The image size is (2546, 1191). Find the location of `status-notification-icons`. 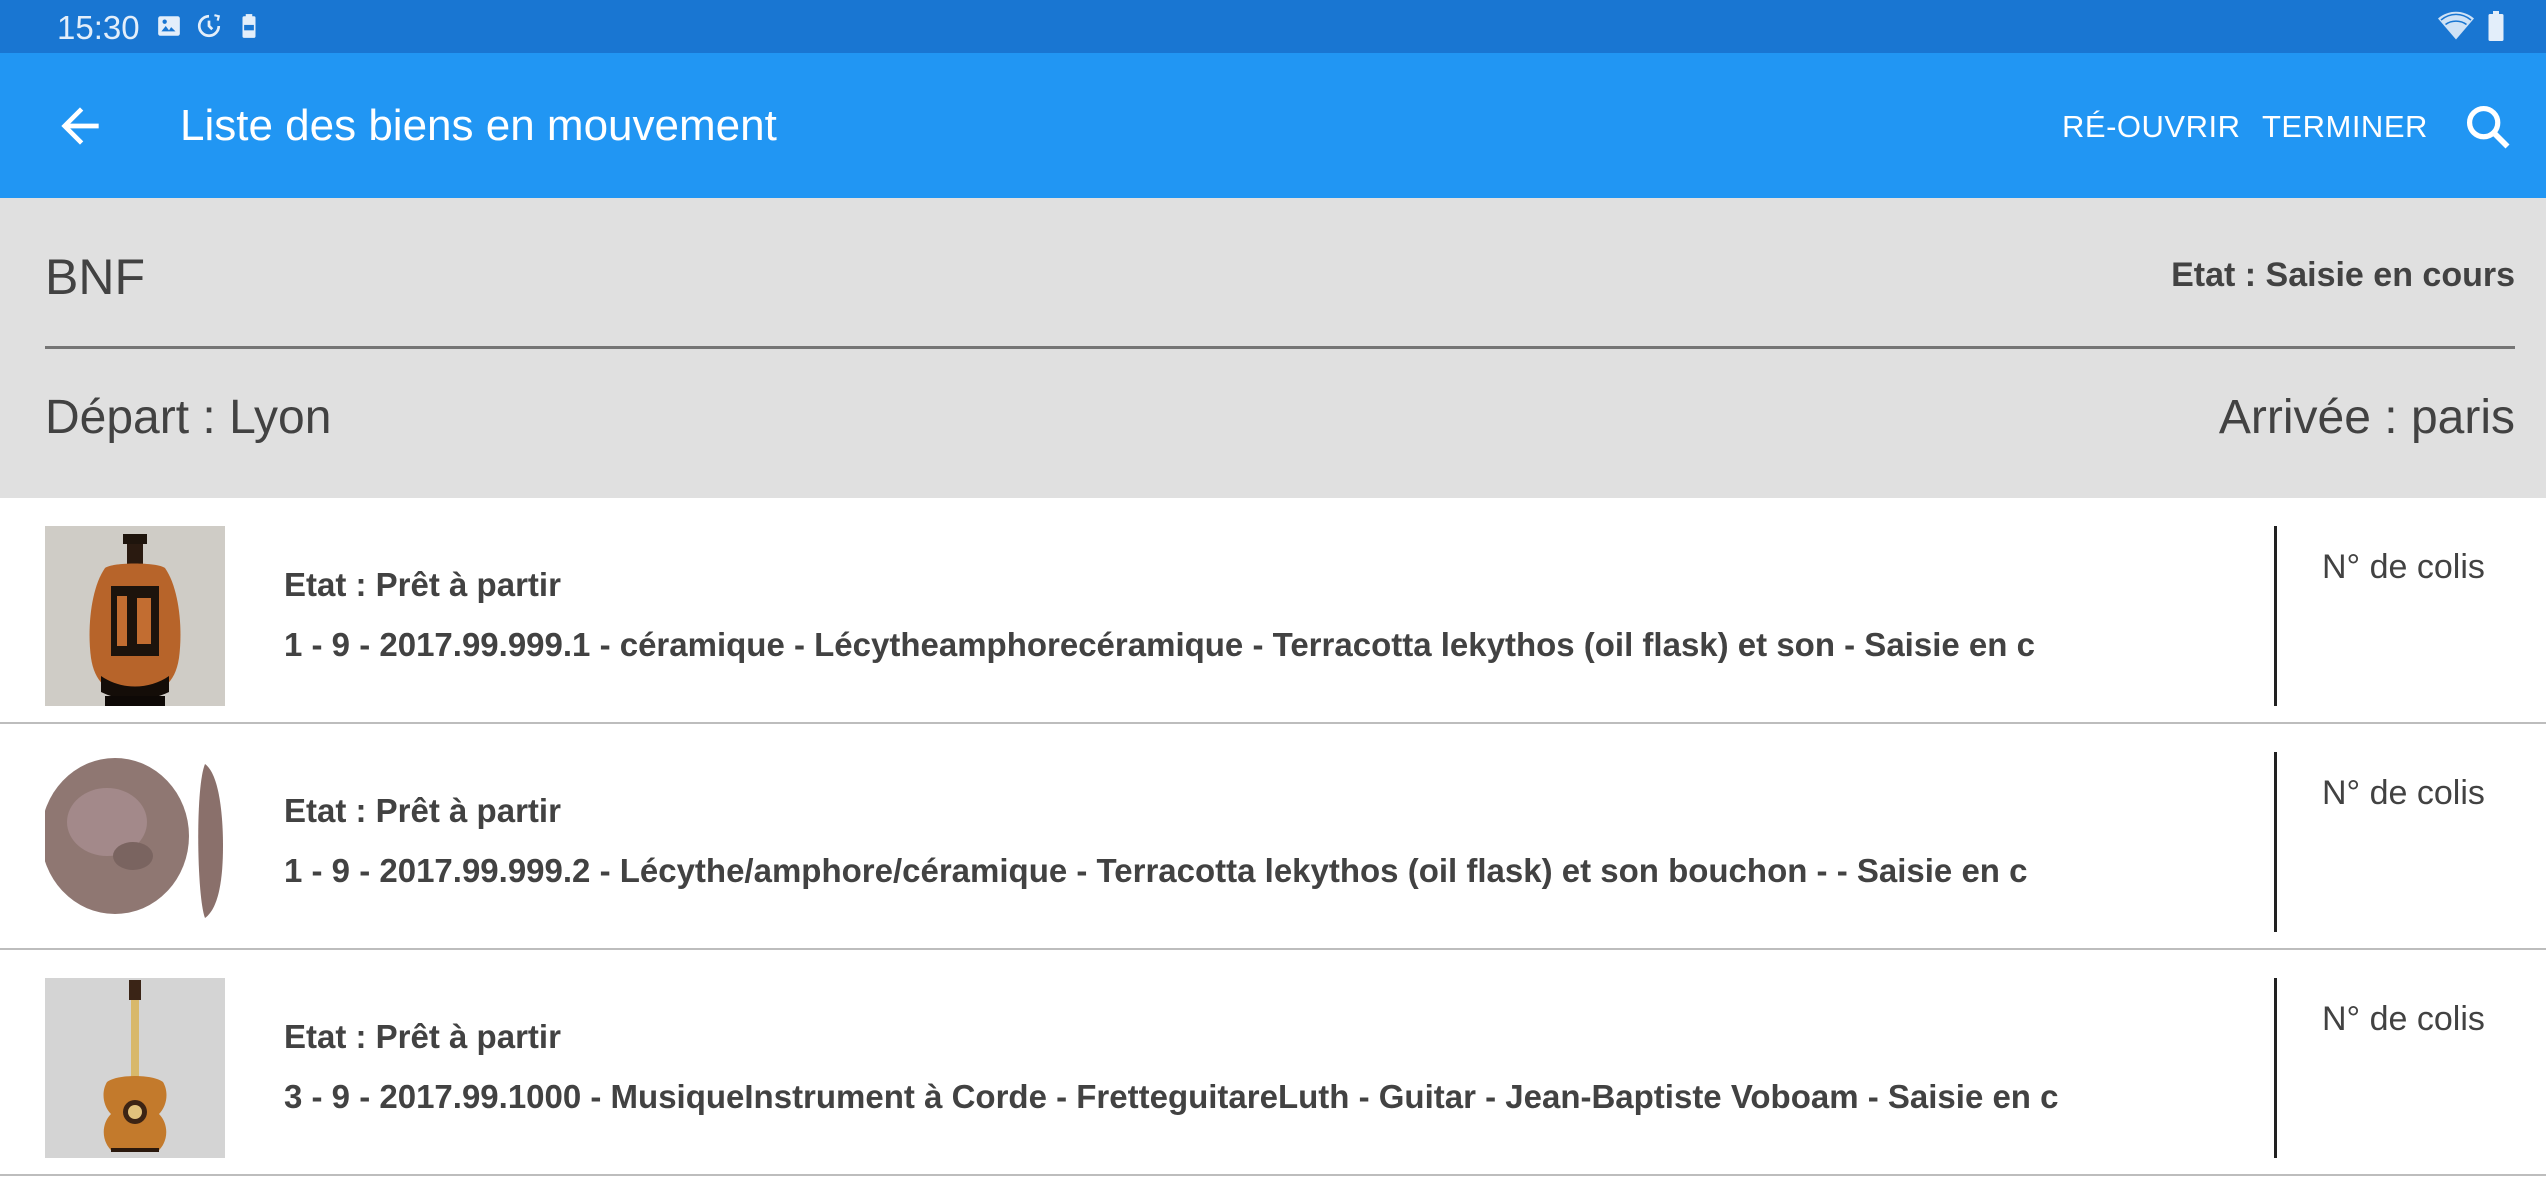

status-notification-icons is located at coordinates (209, 26).